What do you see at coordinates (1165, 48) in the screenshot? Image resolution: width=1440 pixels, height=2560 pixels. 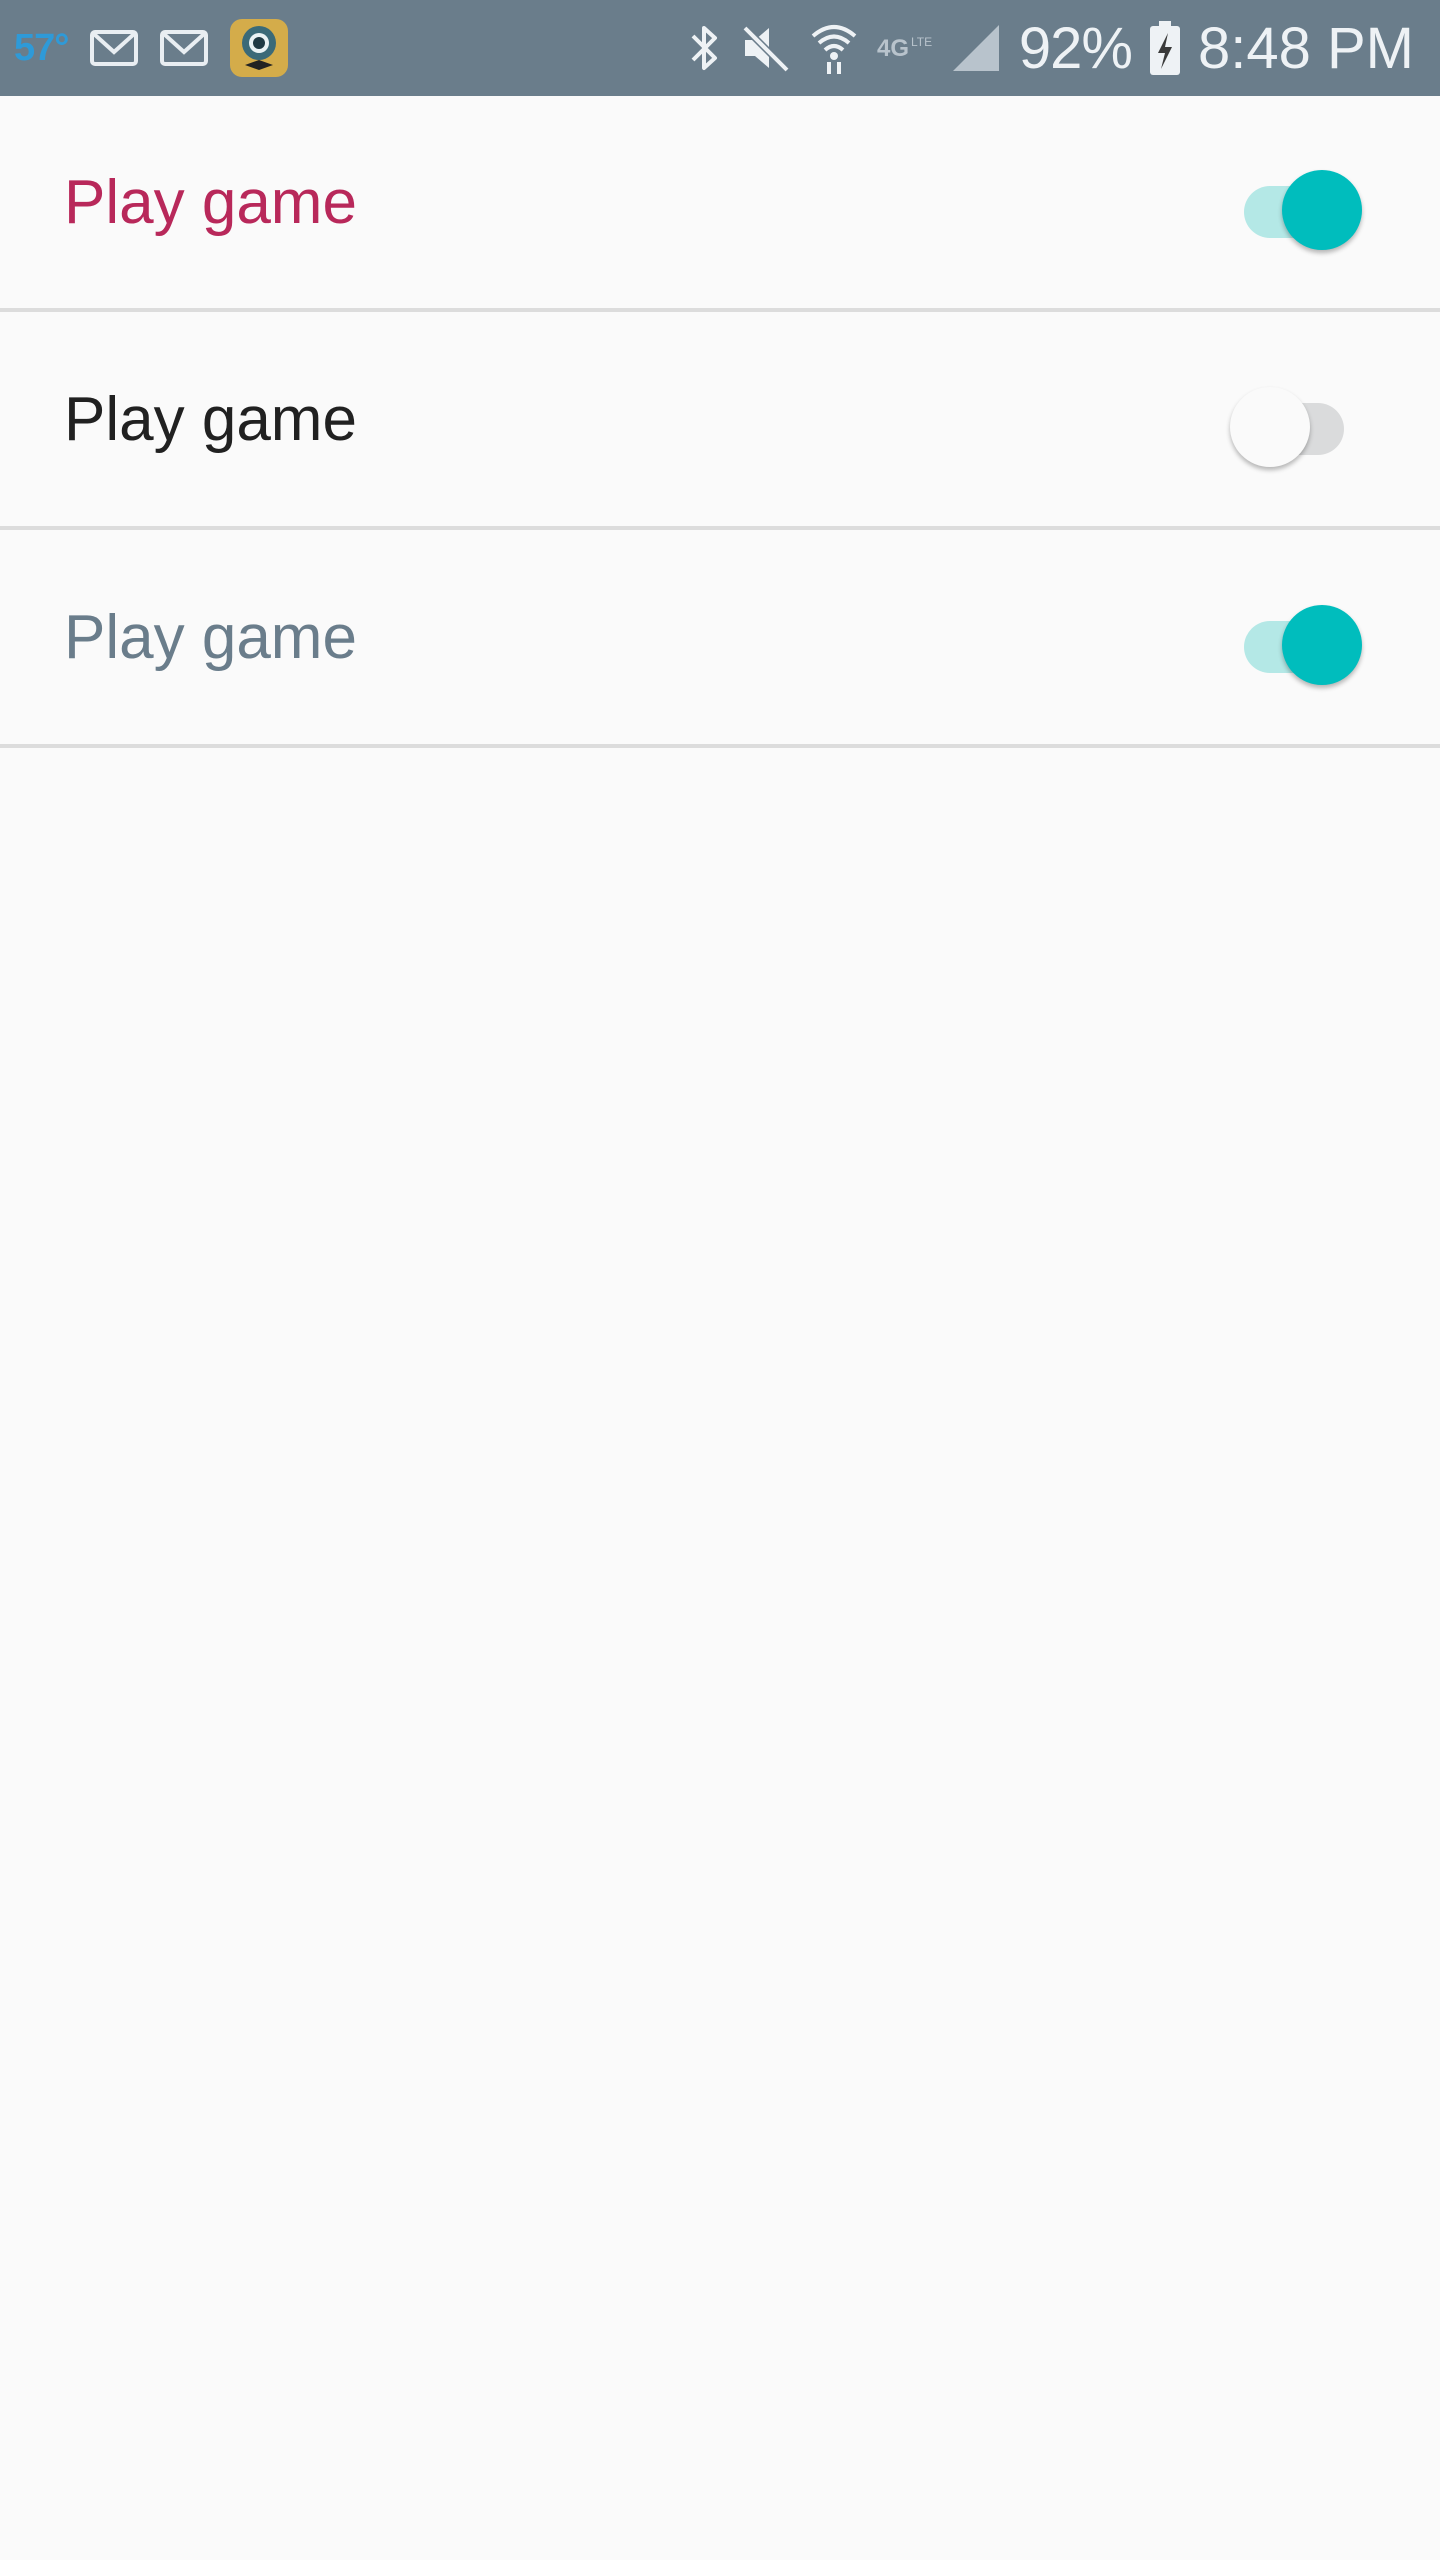 I see `battery-charging-icon` at bounding box center [1165, 48].